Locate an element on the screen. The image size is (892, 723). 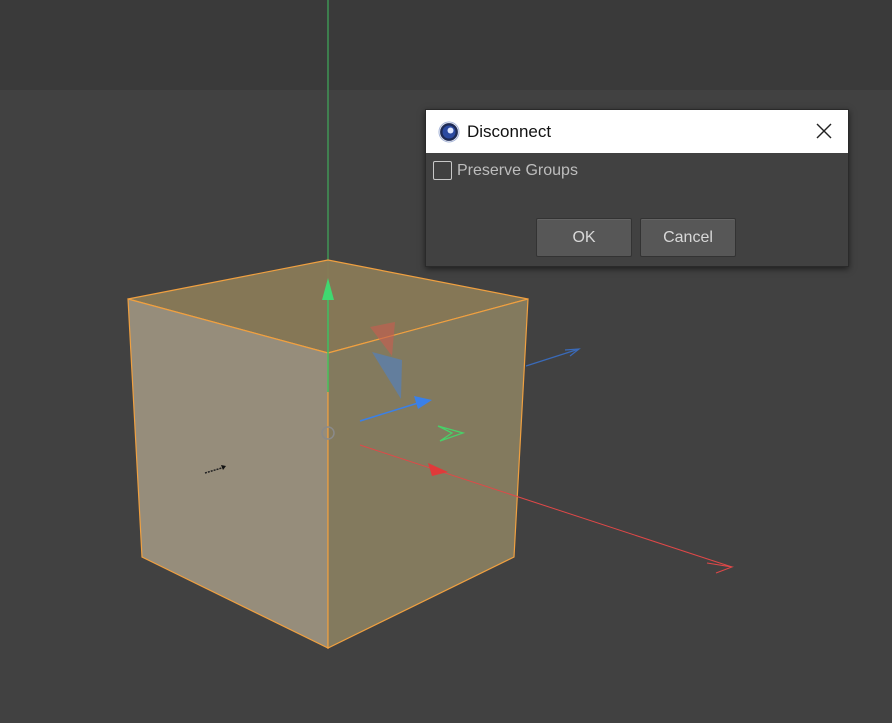
preserve-groups-checkbox is located at coordinates (442, 170).